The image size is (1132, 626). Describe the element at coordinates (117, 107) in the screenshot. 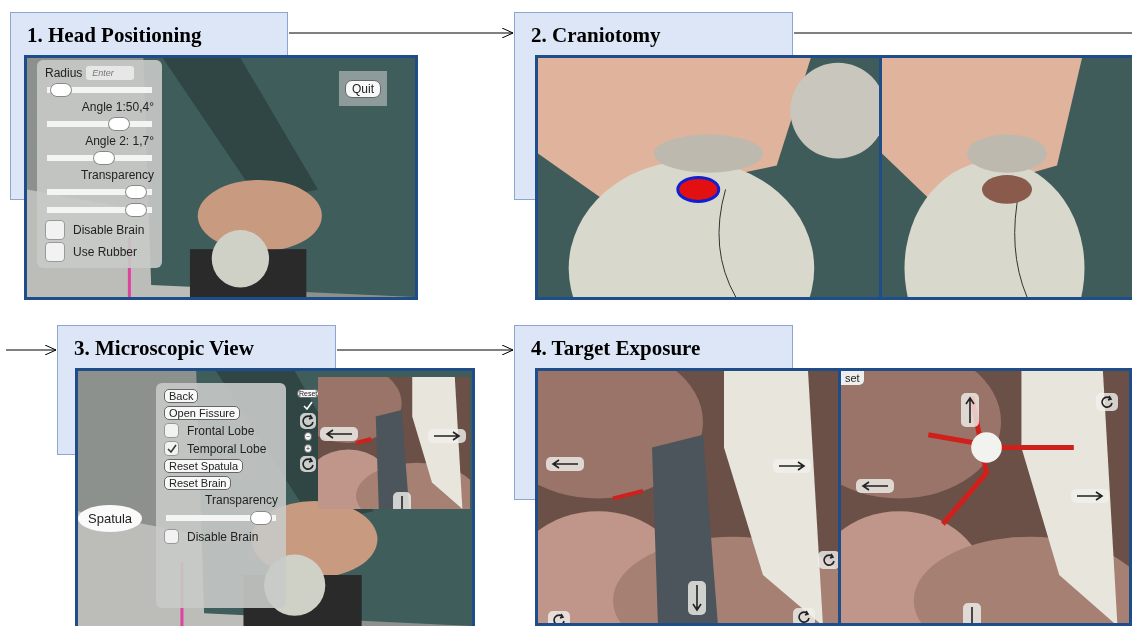

I see `slider-label: Angle 1:50,4°` at that location.